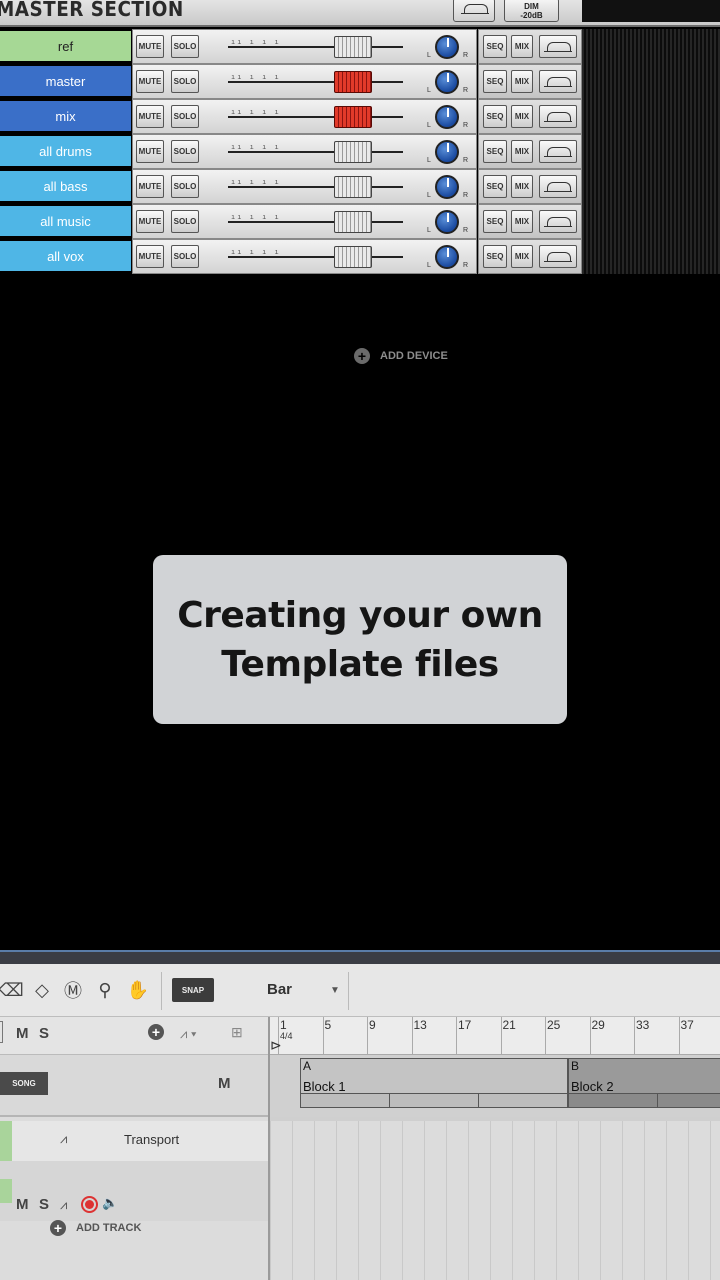 The width and height of the screenshot is (720, 1280). Describe the element at coordinates (315, 222) in the screenshot. I see `fader-track` at that location.